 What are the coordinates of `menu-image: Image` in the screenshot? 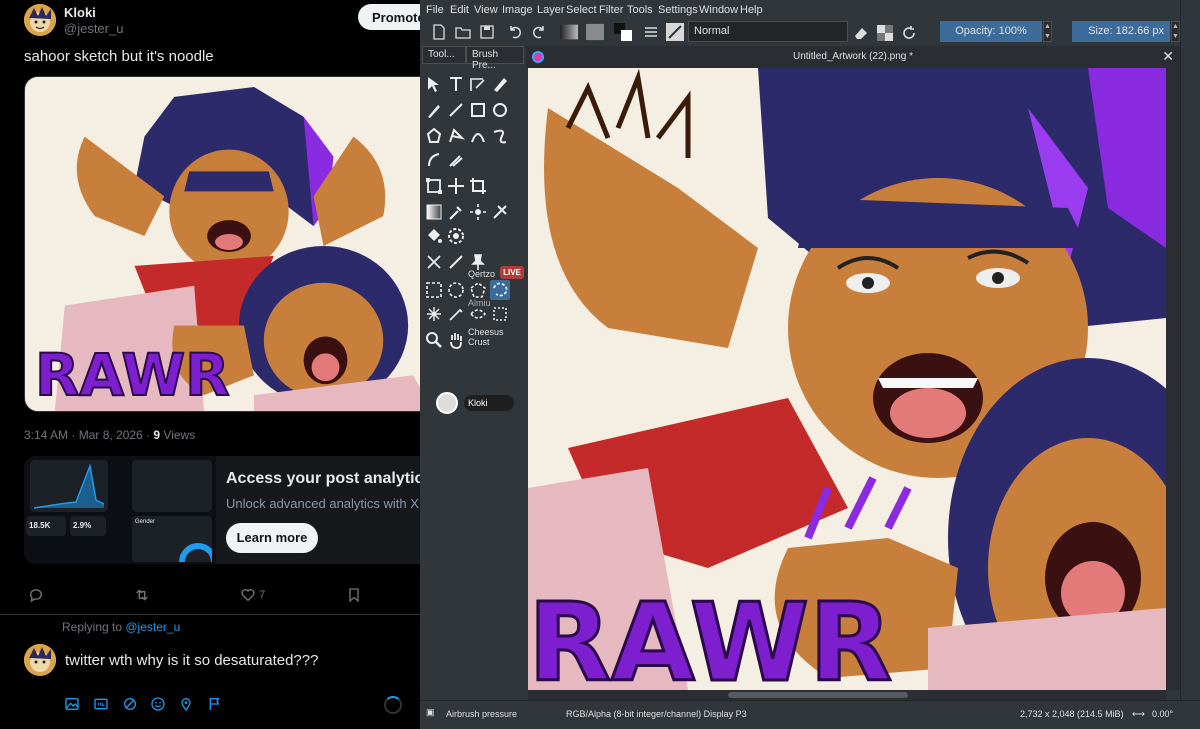 It's located at (517, 10).